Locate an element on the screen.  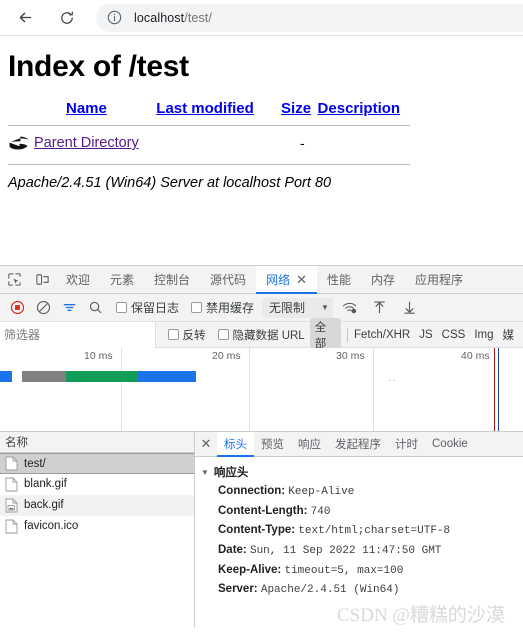
browser-toolbar: localhost/test/ is located at coordinates (261, 18).